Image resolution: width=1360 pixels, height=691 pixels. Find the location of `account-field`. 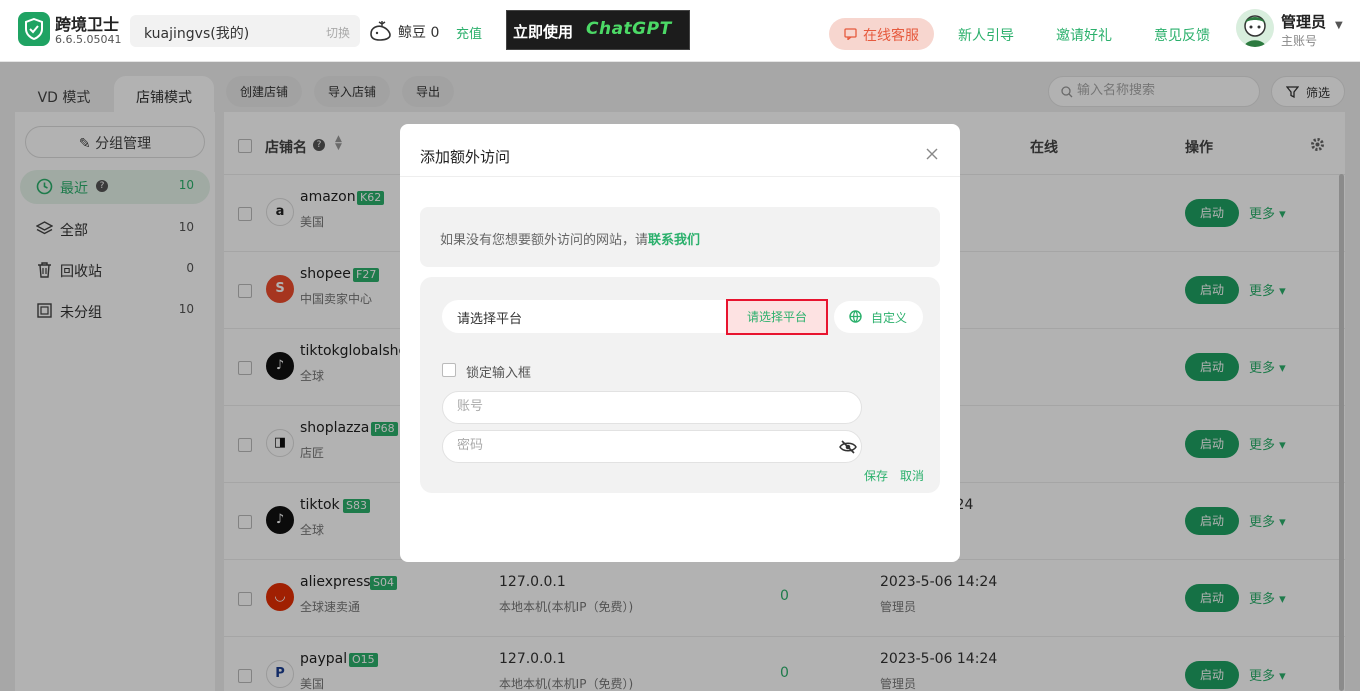

account-field is located at coordinates (652, 407).